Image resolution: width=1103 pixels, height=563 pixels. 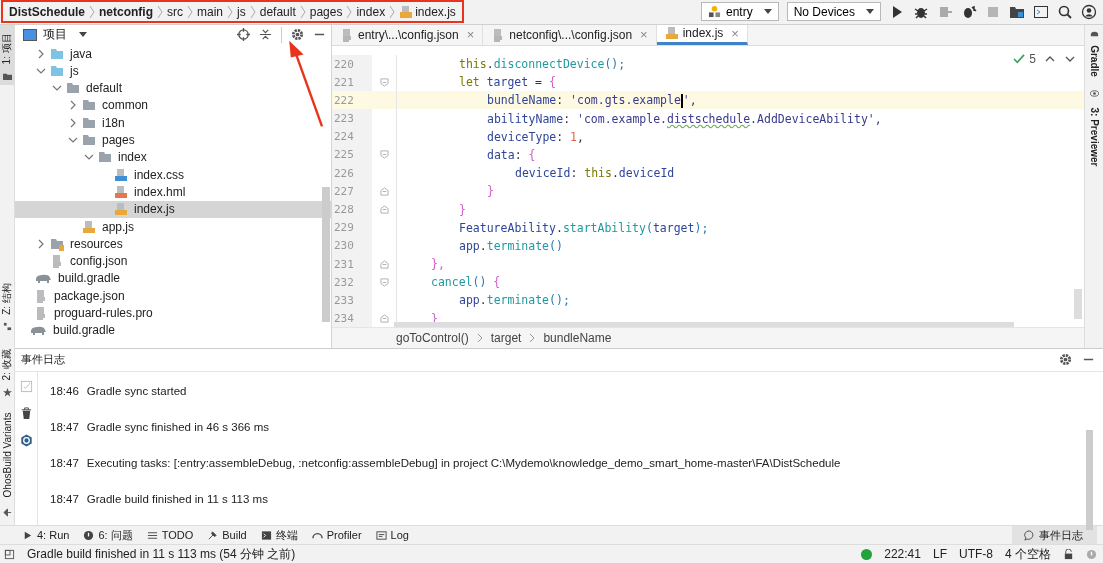 What do you see at coordinates (173, 209) in the screenshot?
I see `tree-item: index.js` at bounding box center [173, 209].